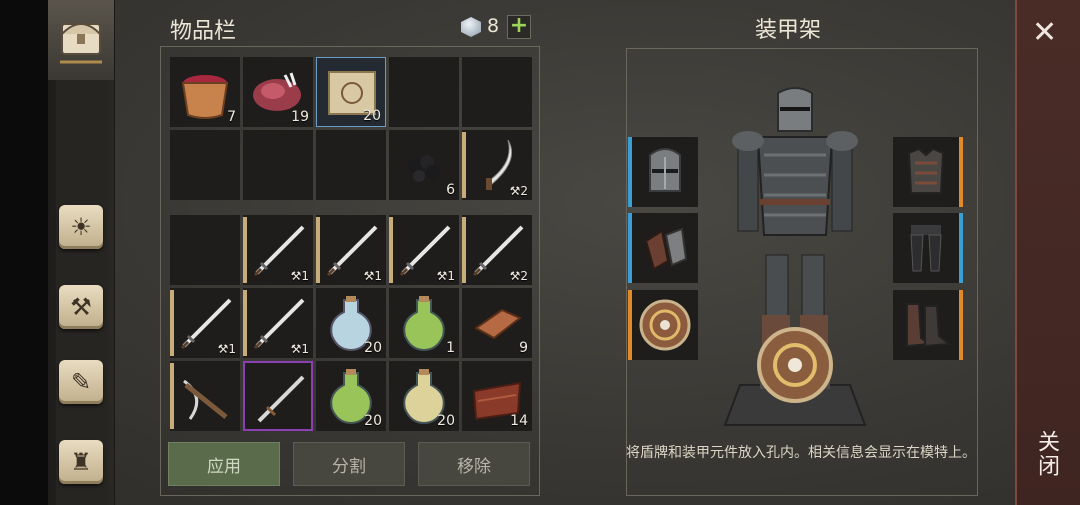  What do you see at coordinates (205, 92) in the screenshot?
I see `slot-berry-basket: 7` at bounding box center [205, 92].